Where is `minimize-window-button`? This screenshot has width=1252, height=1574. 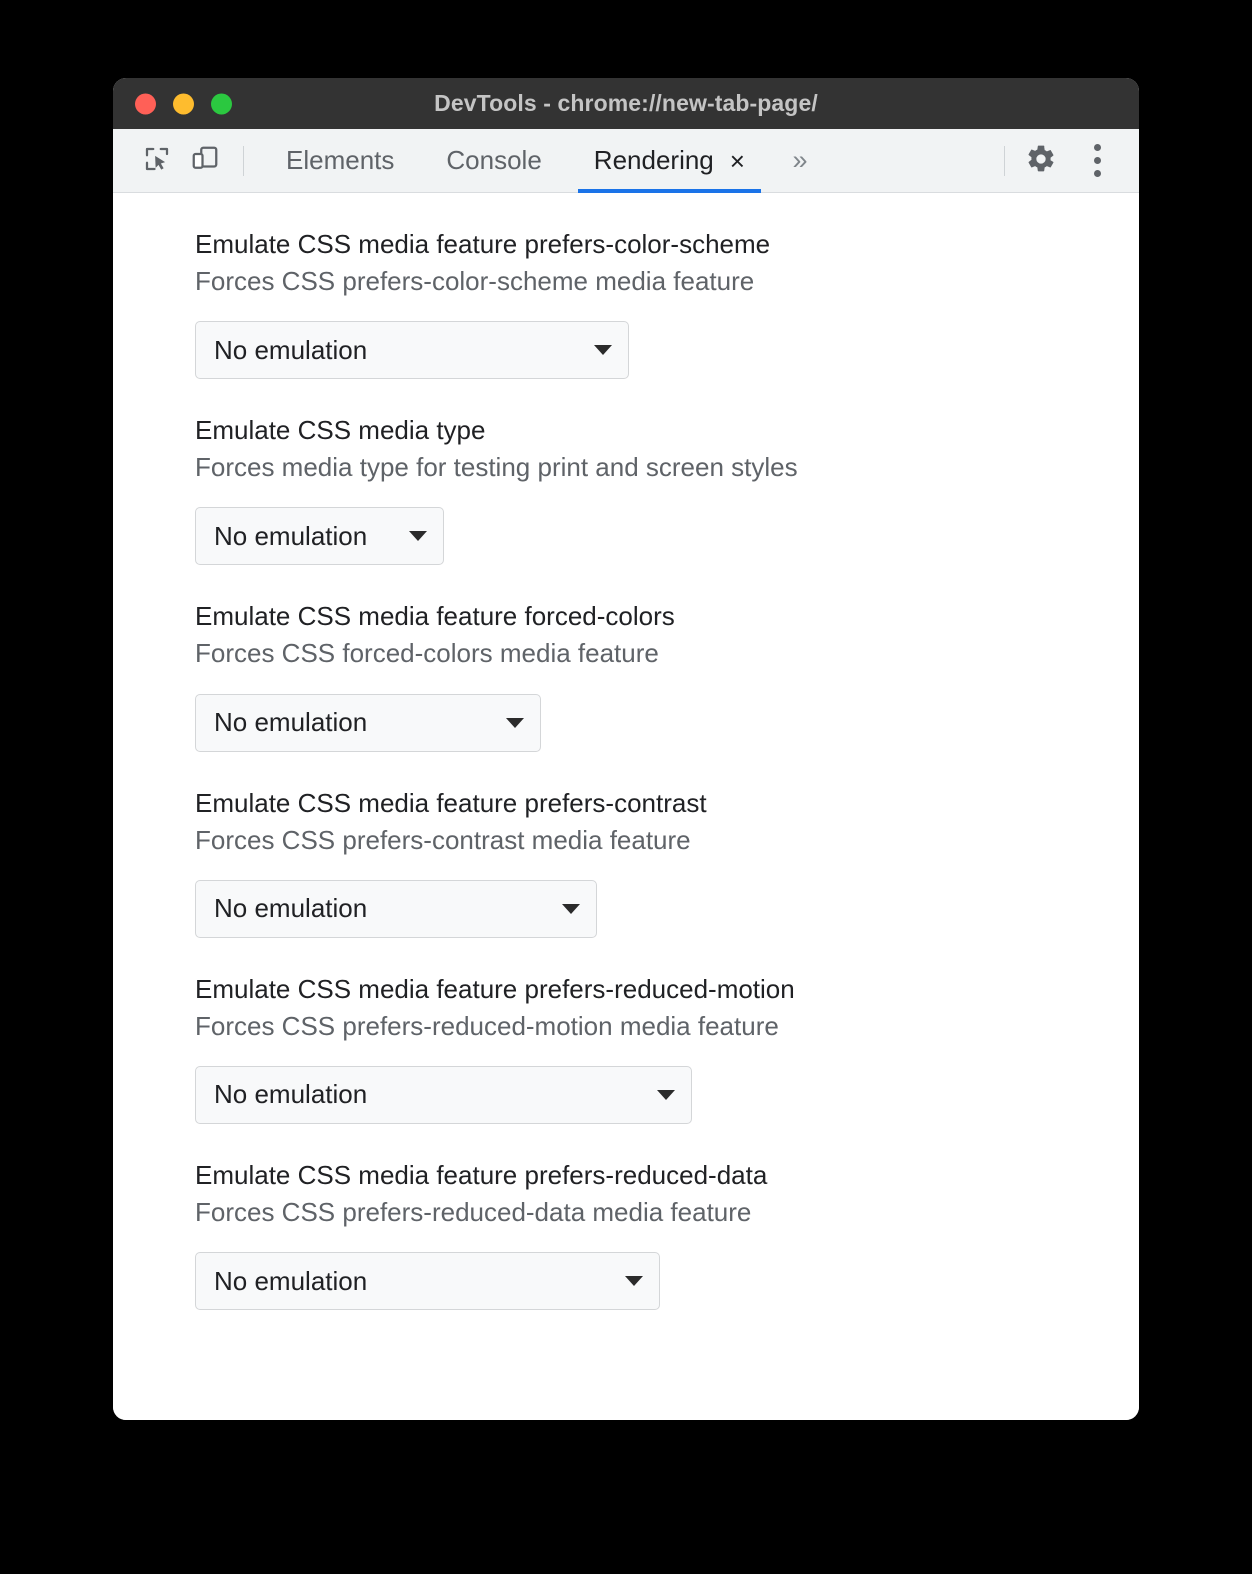 minimize-window-button is located at coordinates (183, 103).